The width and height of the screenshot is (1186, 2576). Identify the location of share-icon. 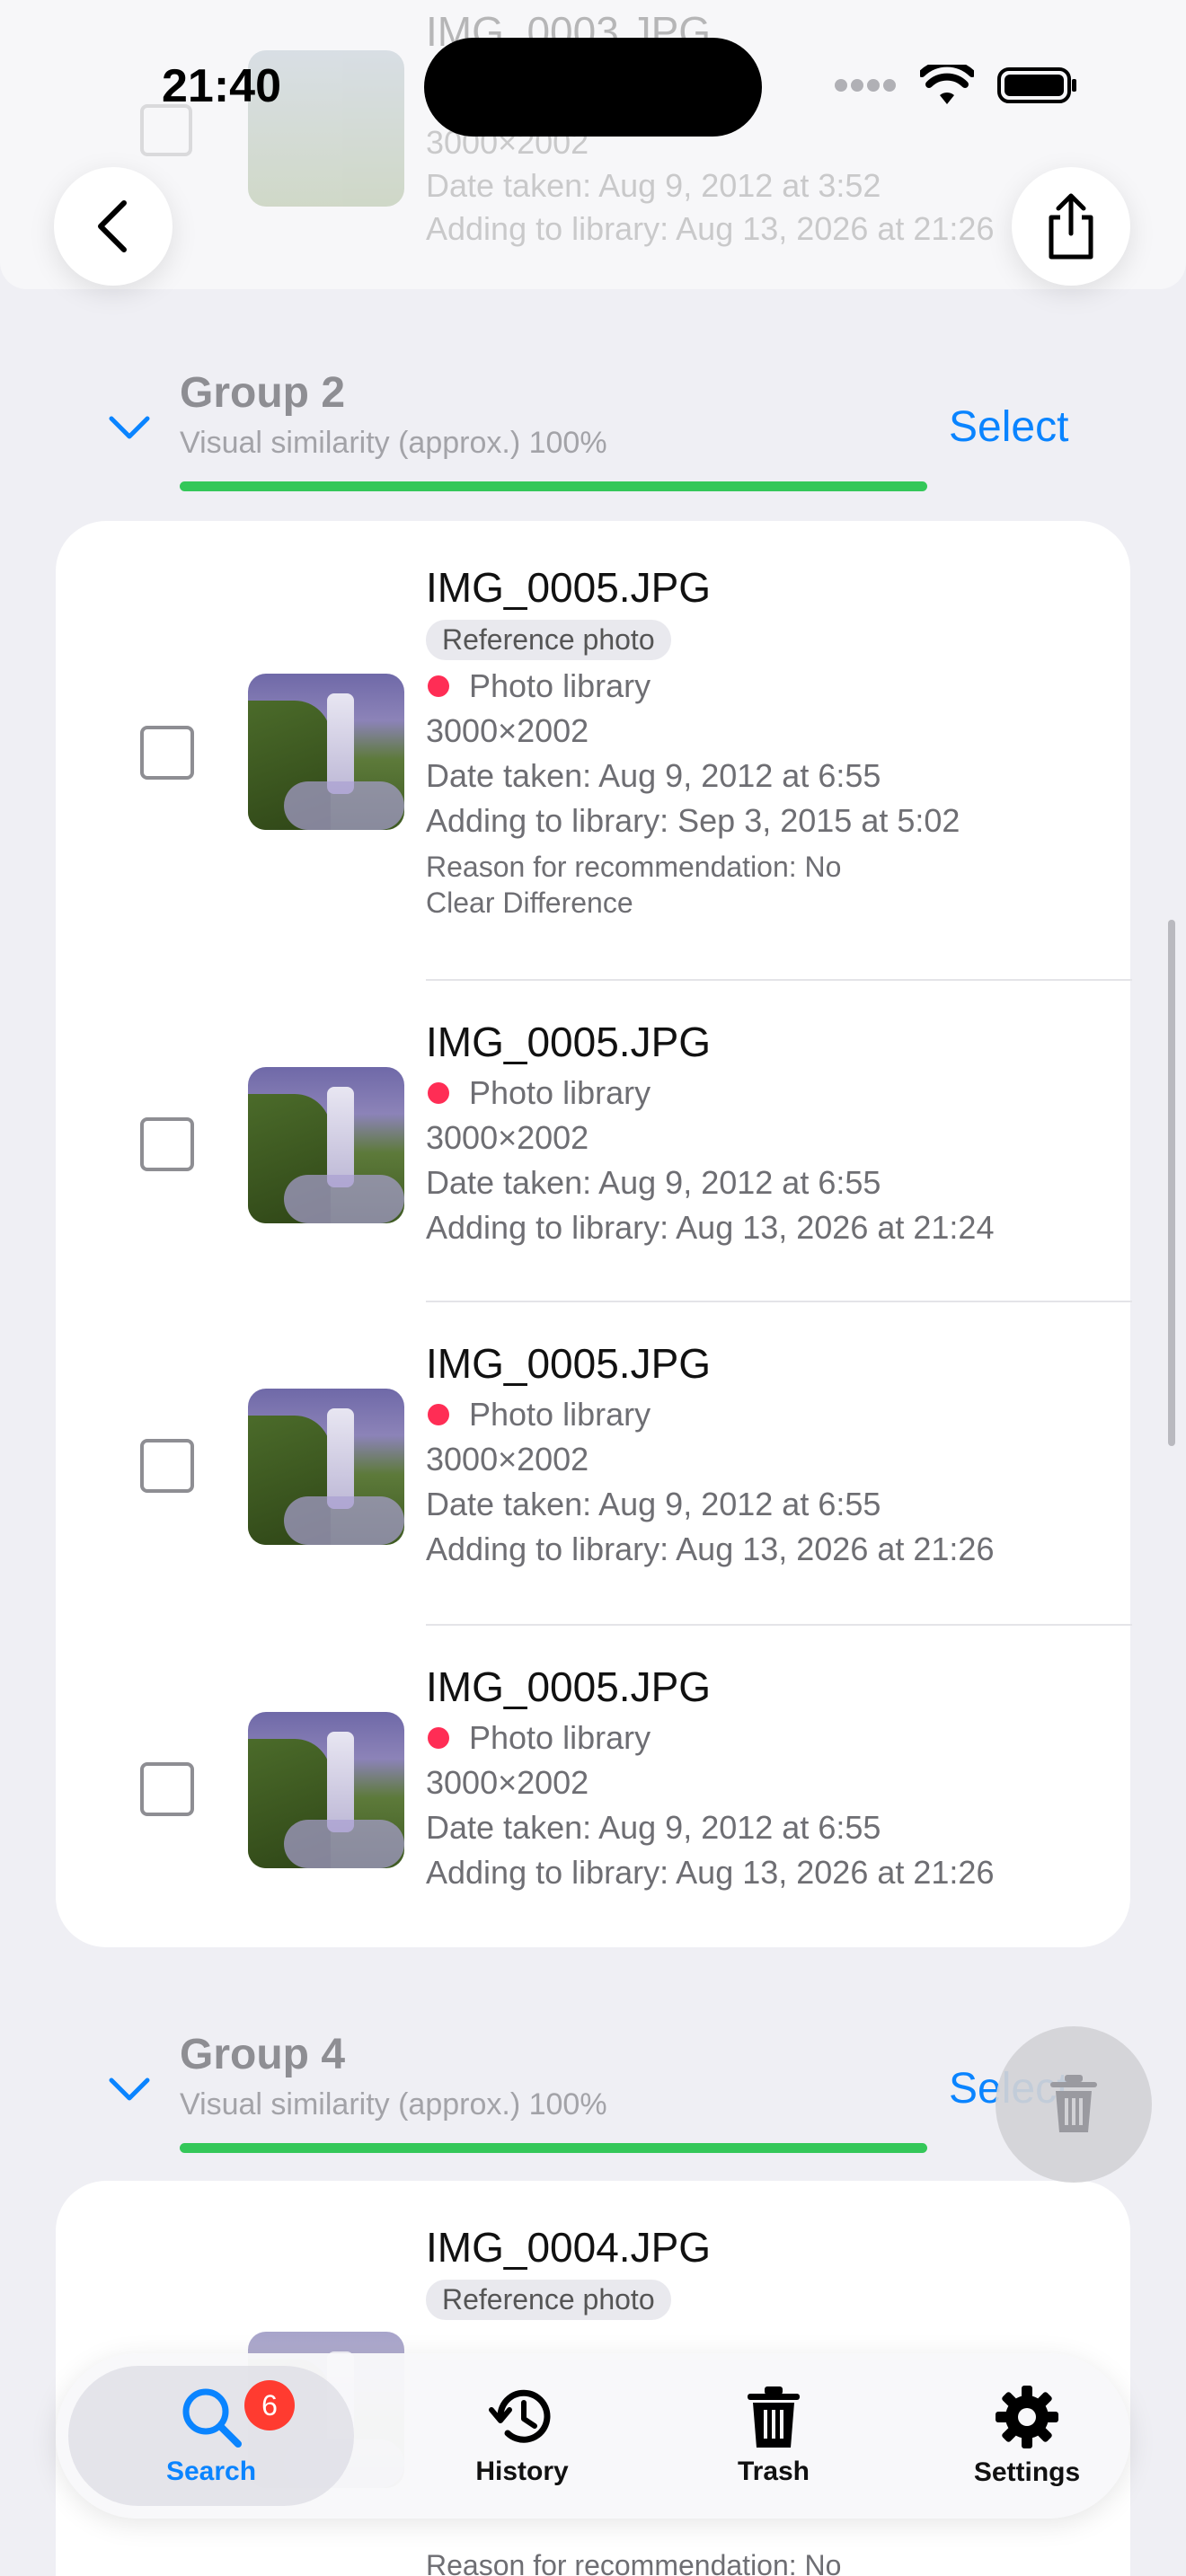
(1071, 226).